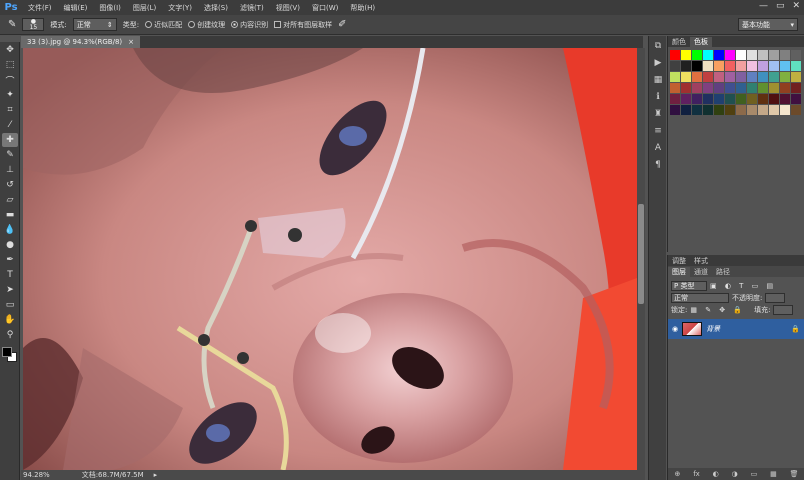  What do you see at coordinates (783, 310) in the screenshot?
I see `fill-field` at bounding box center [783, 310].